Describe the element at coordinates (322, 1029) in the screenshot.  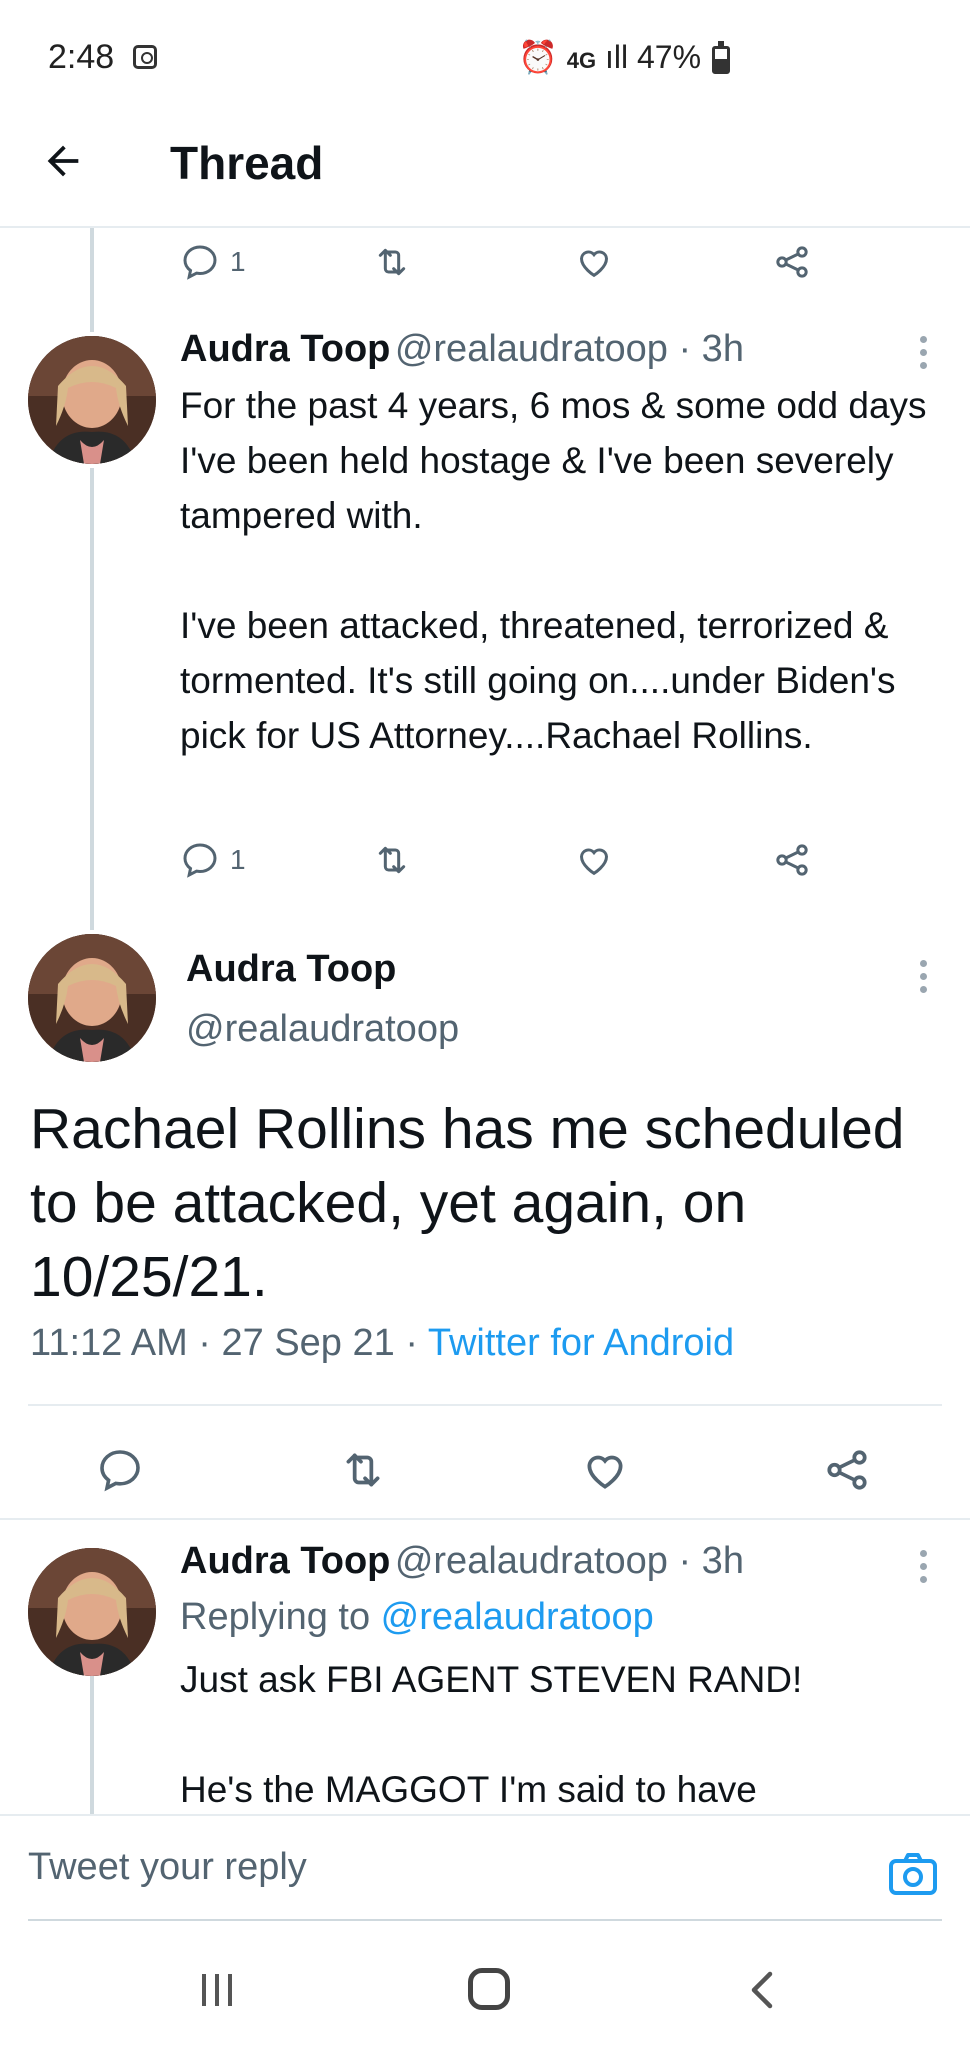
I see `author-handle: @realaudratoop` at that location.